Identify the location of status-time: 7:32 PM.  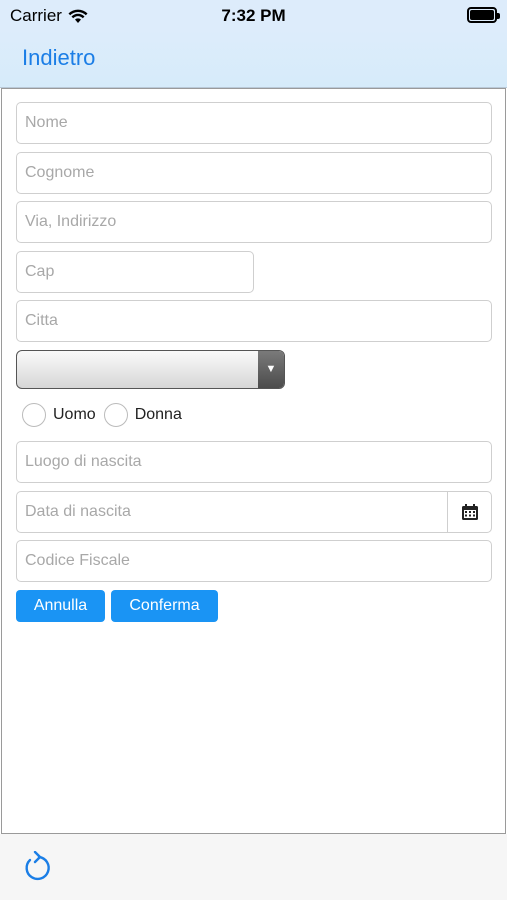
(253, 15).